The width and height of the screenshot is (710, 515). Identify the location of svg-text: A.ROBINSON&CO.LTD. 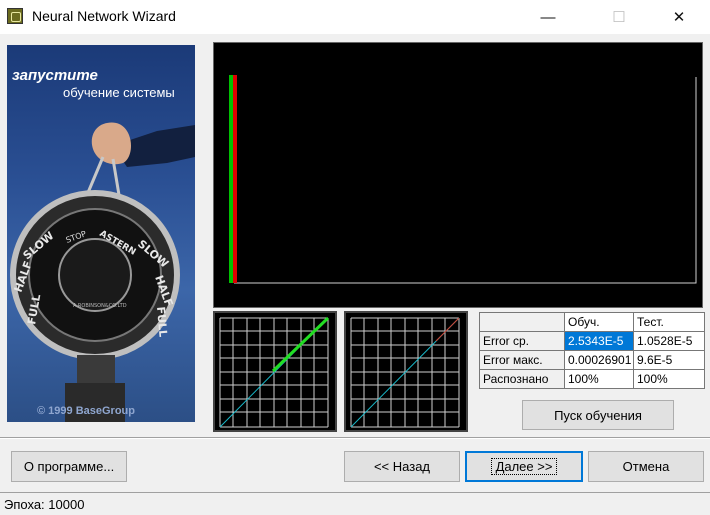
(100, 306).